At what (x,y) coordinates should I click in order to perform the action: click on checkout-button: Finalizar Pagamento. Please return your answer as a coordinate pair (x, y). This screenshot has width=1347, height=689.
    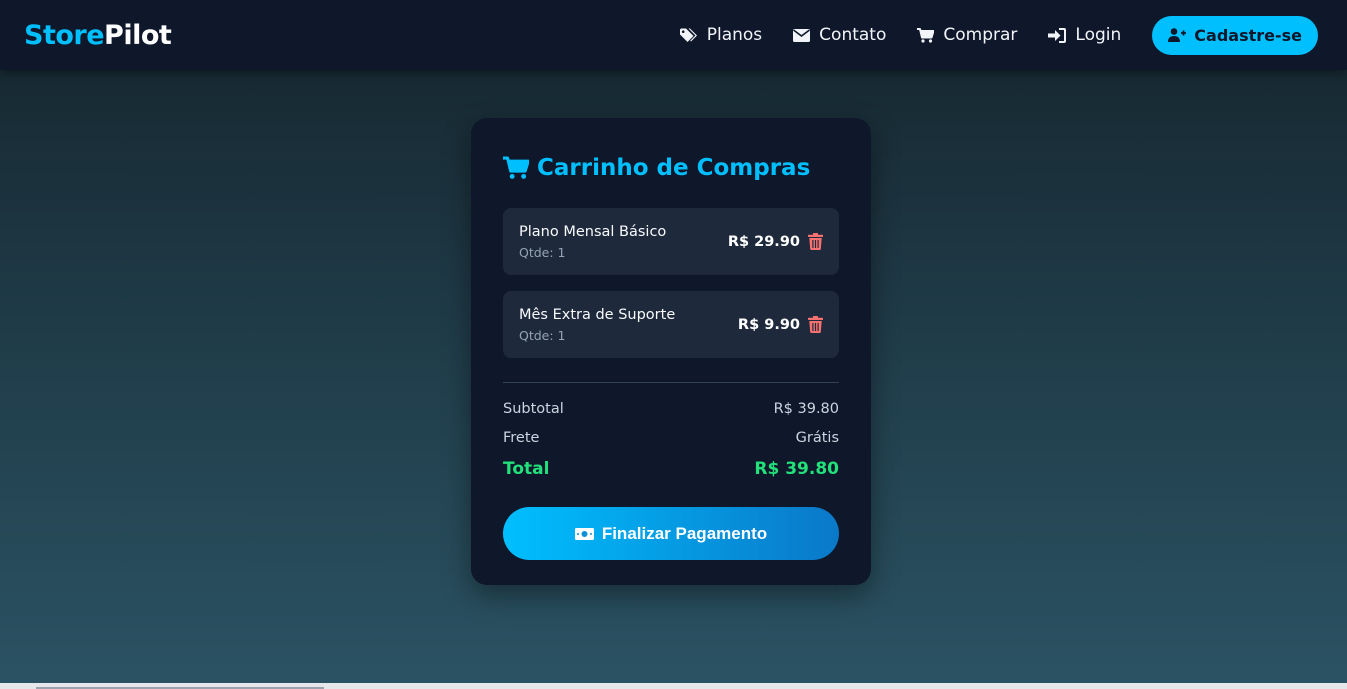
    Looking at the image, I should click on (671, 533).